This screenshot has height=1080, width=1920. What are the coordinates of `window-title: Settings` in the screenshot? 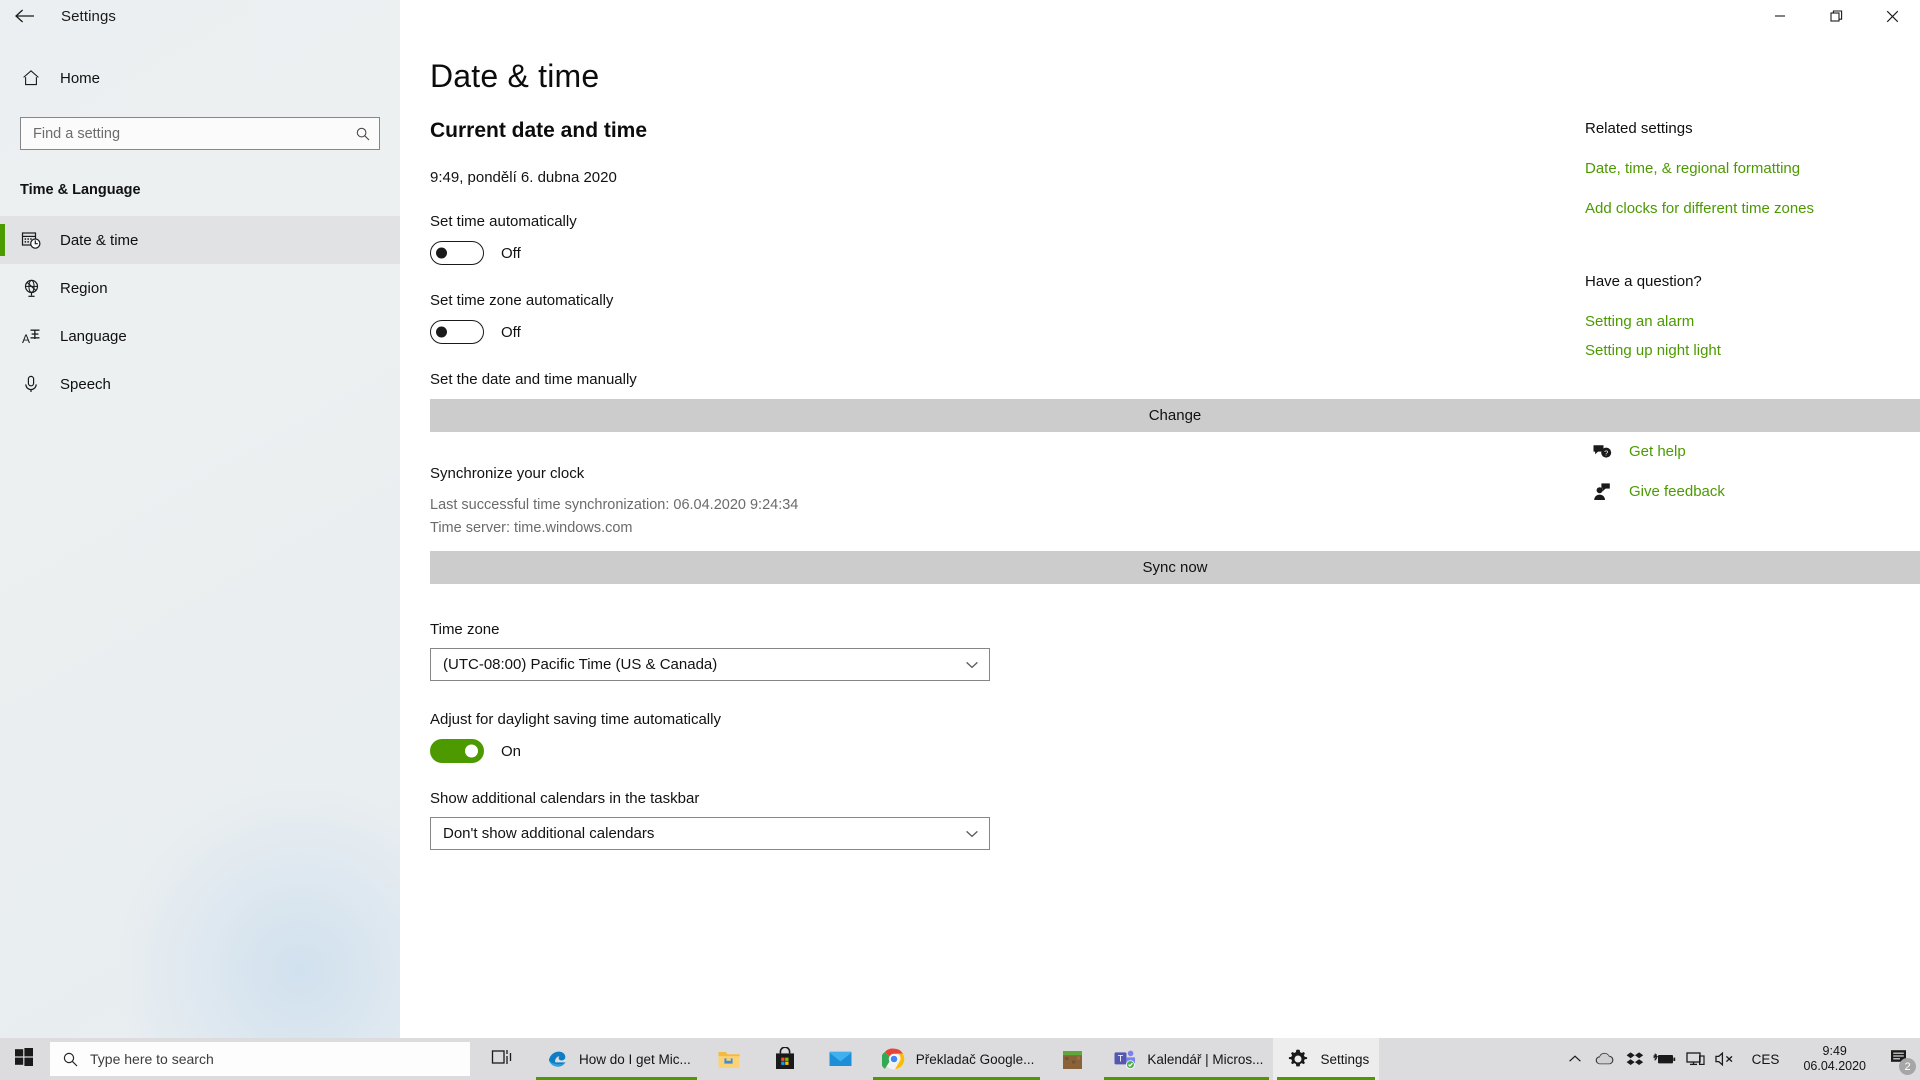 It's located at (88, 16).